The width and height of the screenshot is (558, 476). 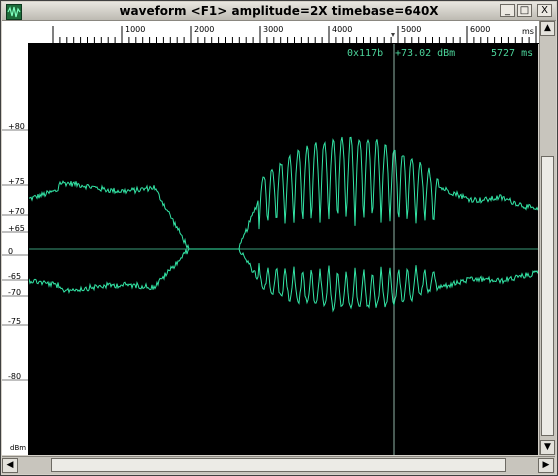 I want to click on time-tick-label: 1000, so click(x=135, y=29).